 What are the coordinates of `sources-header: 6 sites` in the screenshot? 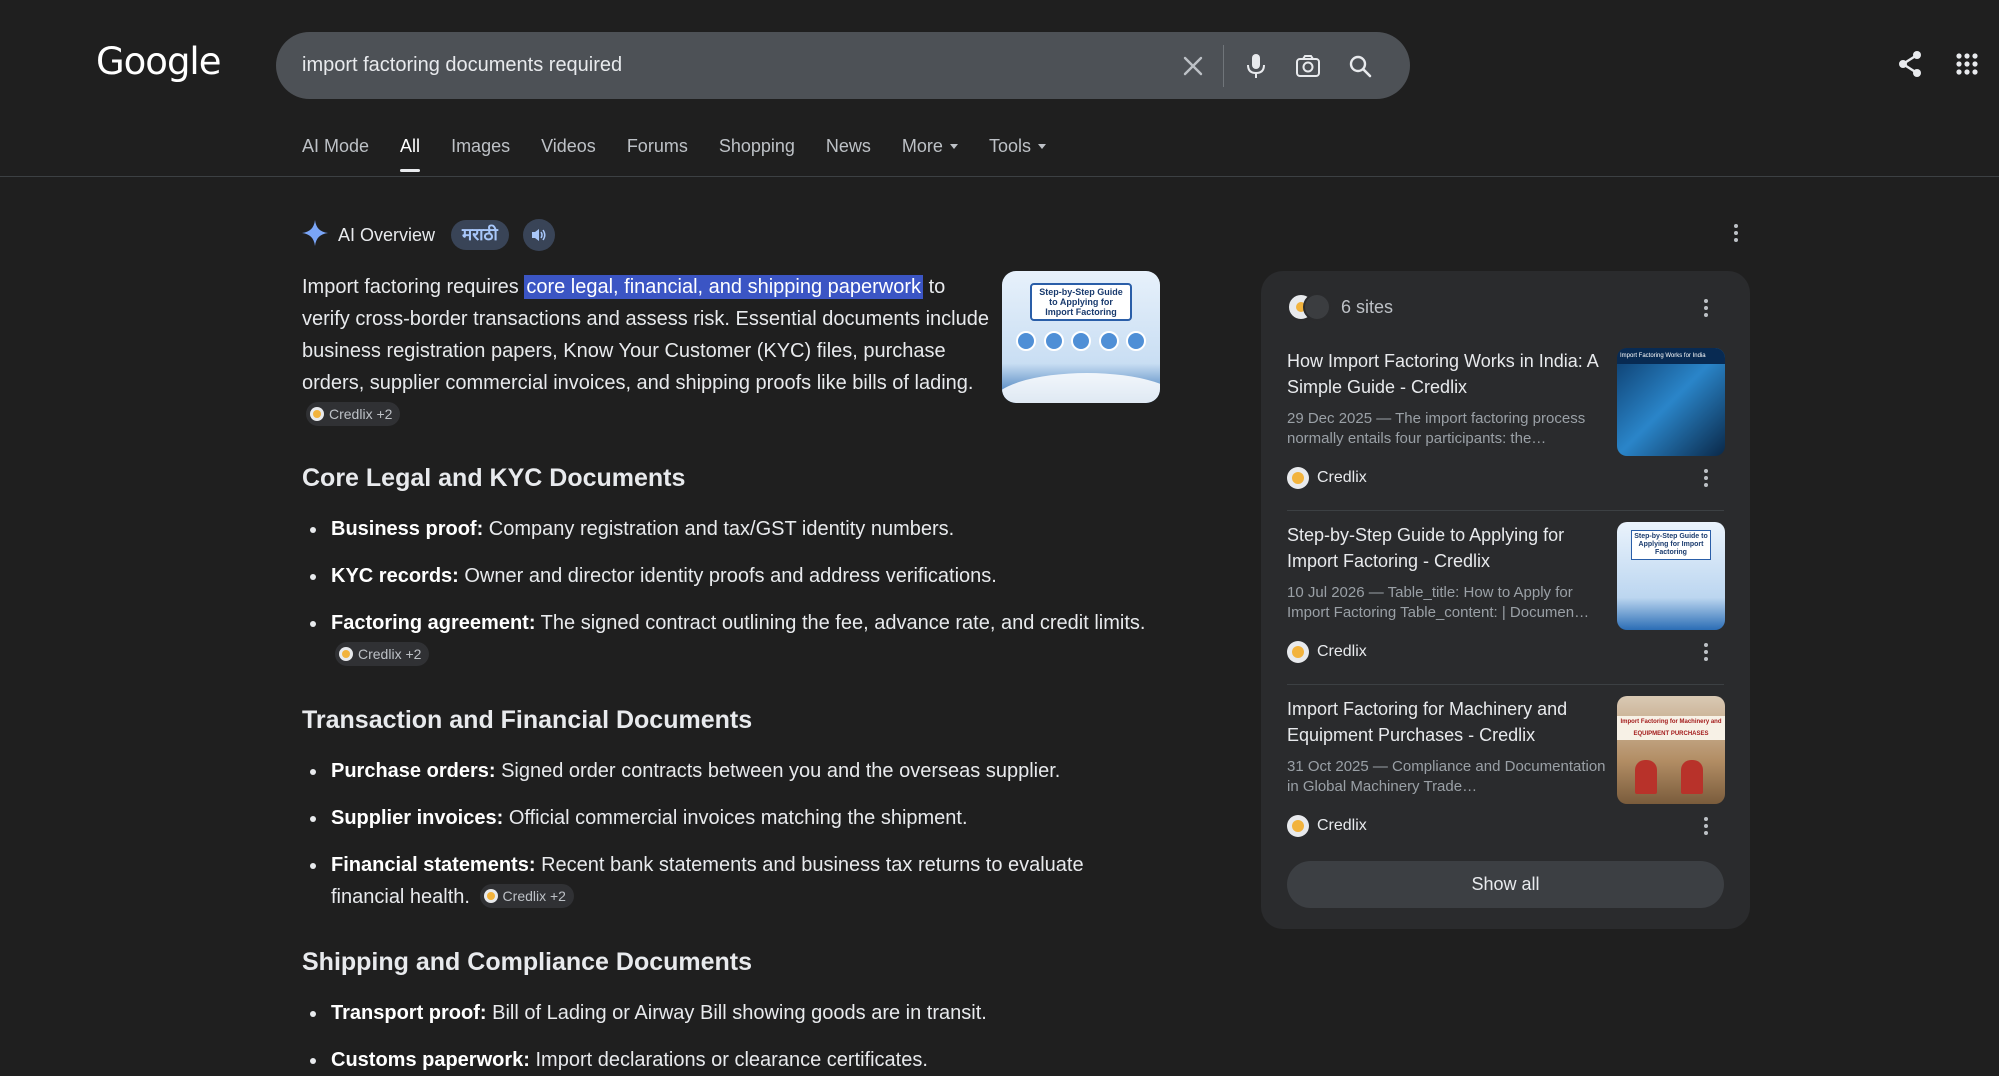 It's located at (1340, 307).